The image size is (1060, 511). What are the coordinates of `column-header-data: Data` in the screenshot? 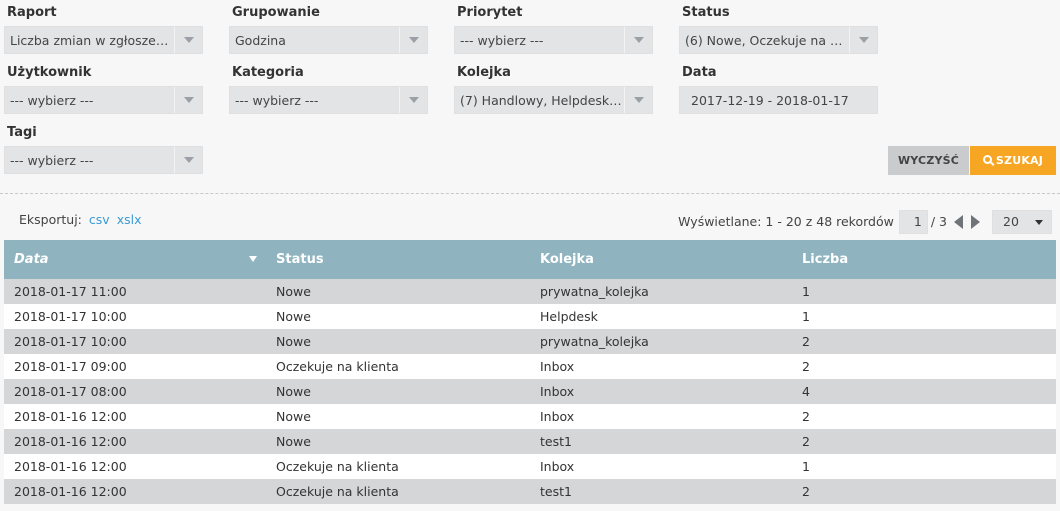 It's located at (135, 259).